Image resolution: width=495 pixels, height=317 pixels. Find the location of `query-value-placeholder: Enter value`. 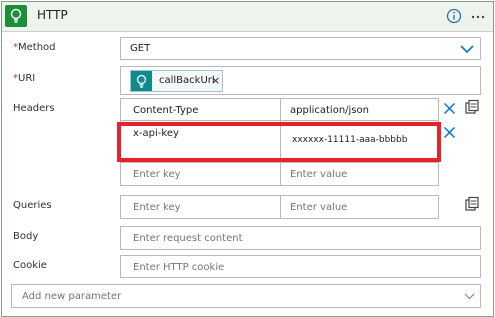

query-value-placeholder: Enter value is located at coordinates (319, 207).